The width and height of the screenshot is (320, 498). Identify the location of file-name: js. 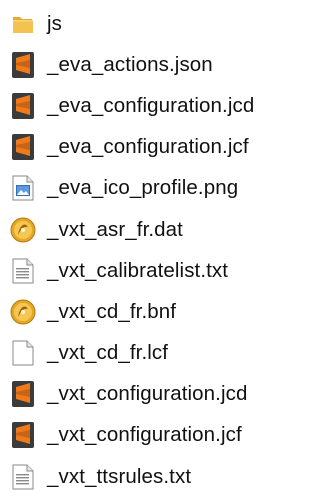
(55, 23).